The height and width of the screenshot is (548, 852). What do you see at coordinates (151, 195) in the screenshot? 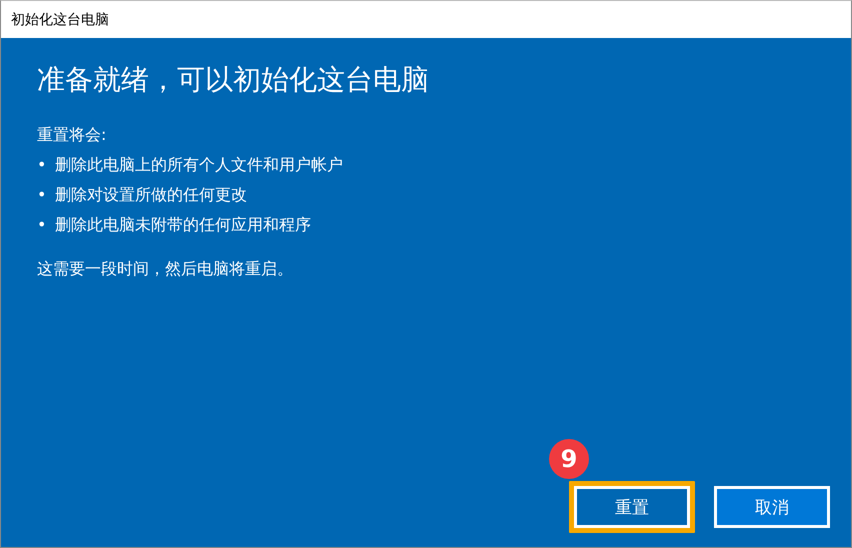
I see `list-item-text: 删除对设置所做的任何更改` at bounding box center [151, 195].